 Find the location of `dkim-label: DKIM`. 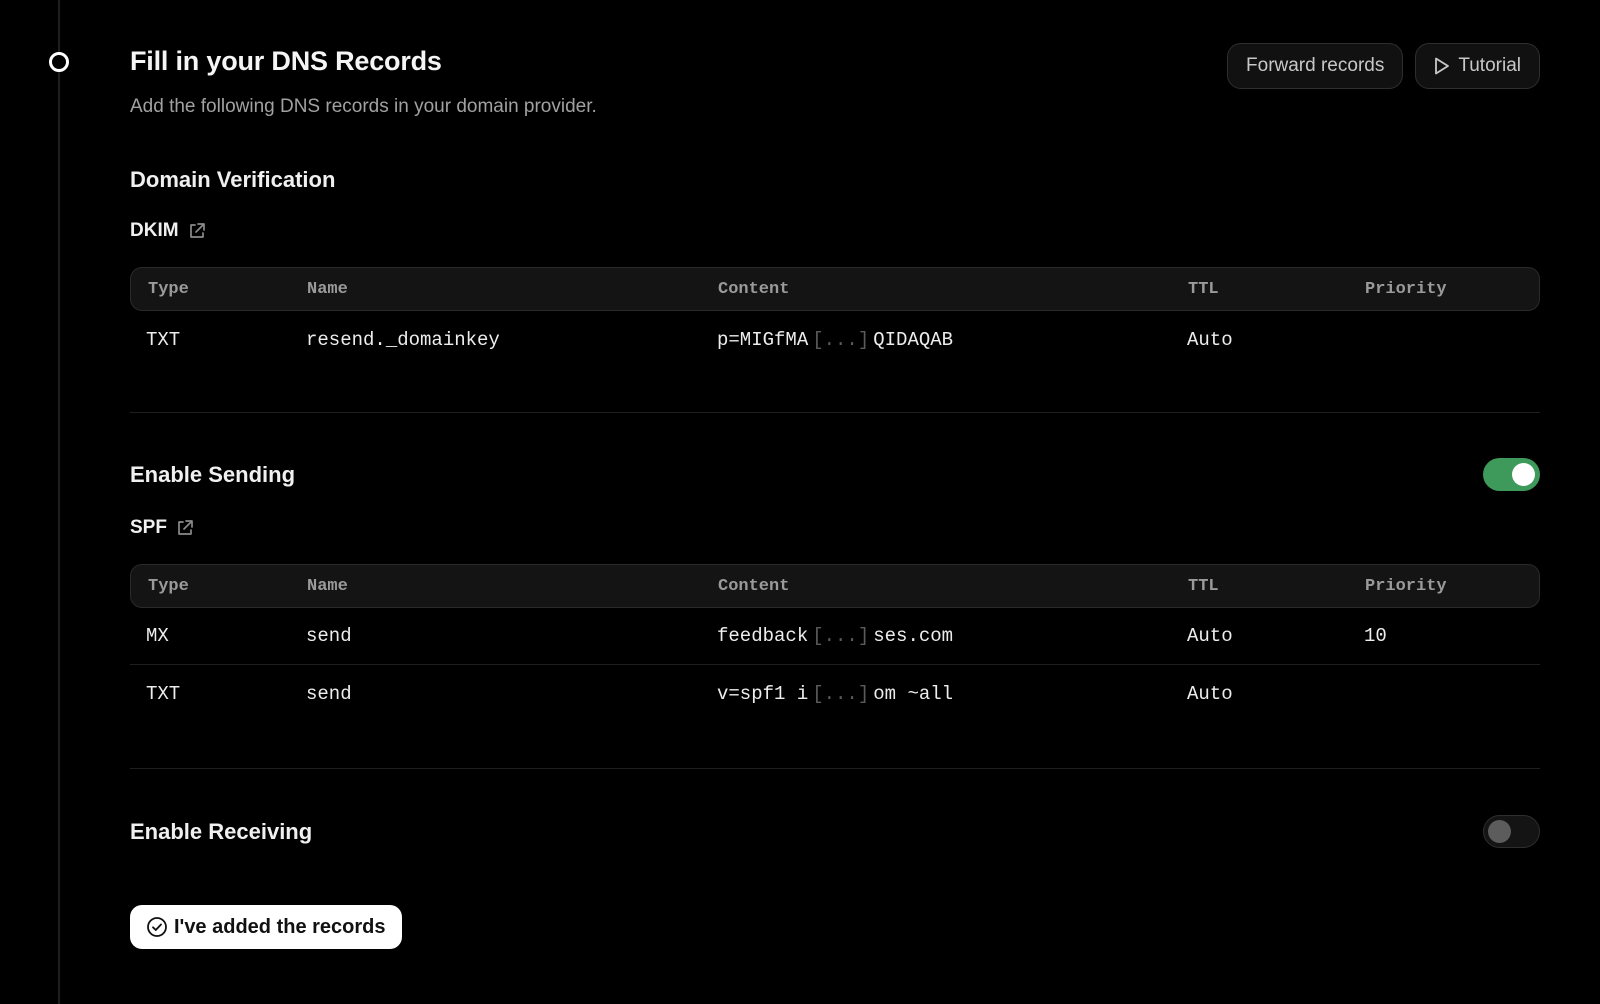

dkim-label: DKIM is located at coordinates (835, 231).